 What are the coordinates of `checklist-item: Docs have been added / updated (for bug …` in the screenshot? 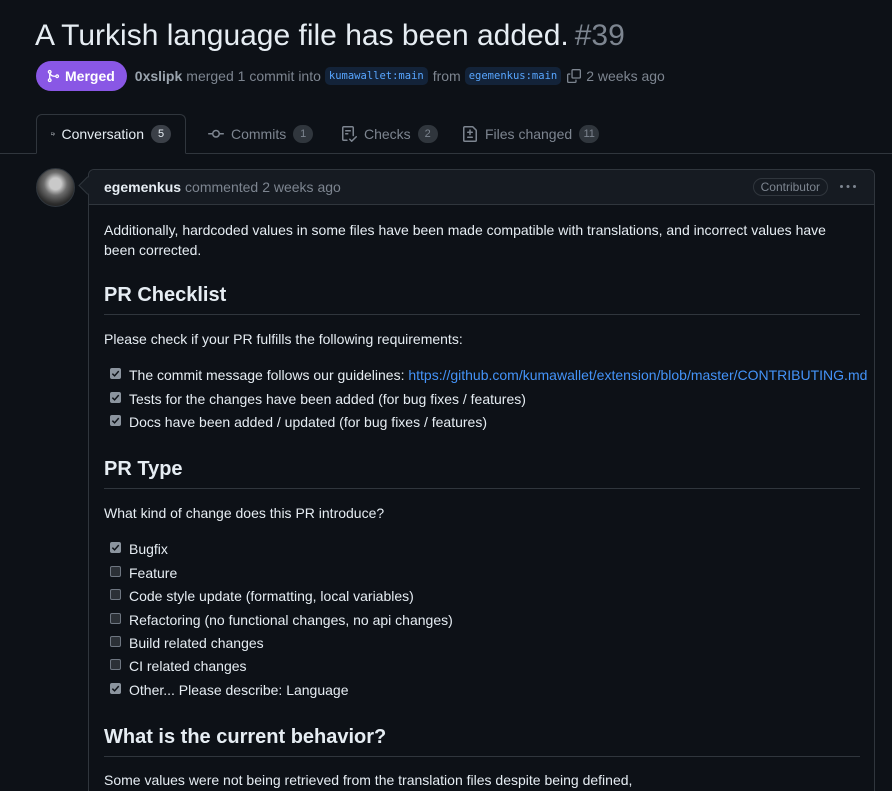 It's located at (298, 422).